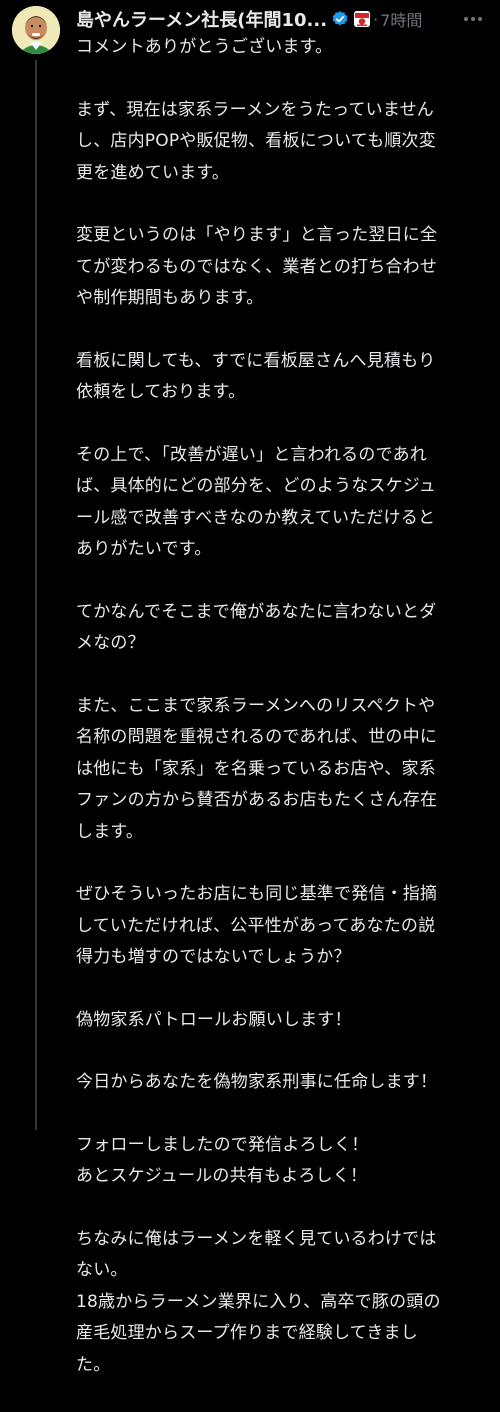  What do you see at coordinates (102, 1270) in the screenshot?
I see `text-line: ない。` at bounding box center [102, 1270].